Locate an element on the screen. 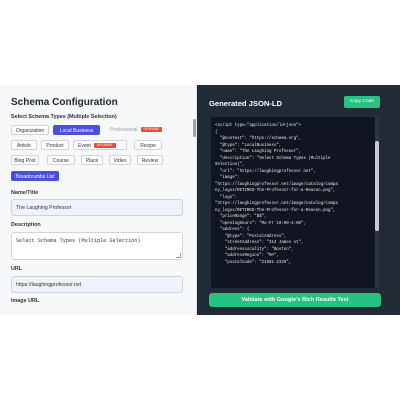 The image size is (400, 400). chip-video: Video is located at coordinates (120, 160).